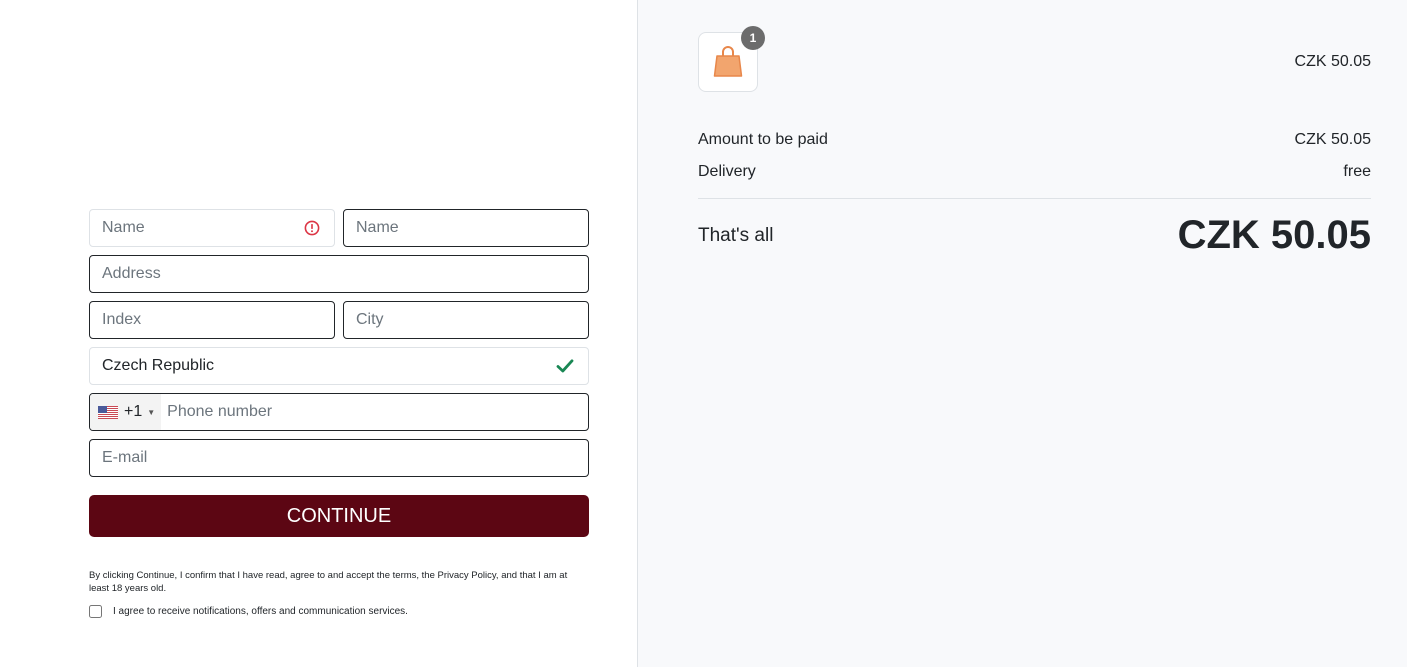  What do you see at coordinates (728, 61) in the screenshot?
I see `shopping-bag-icon` at bounding box center [728, 61].